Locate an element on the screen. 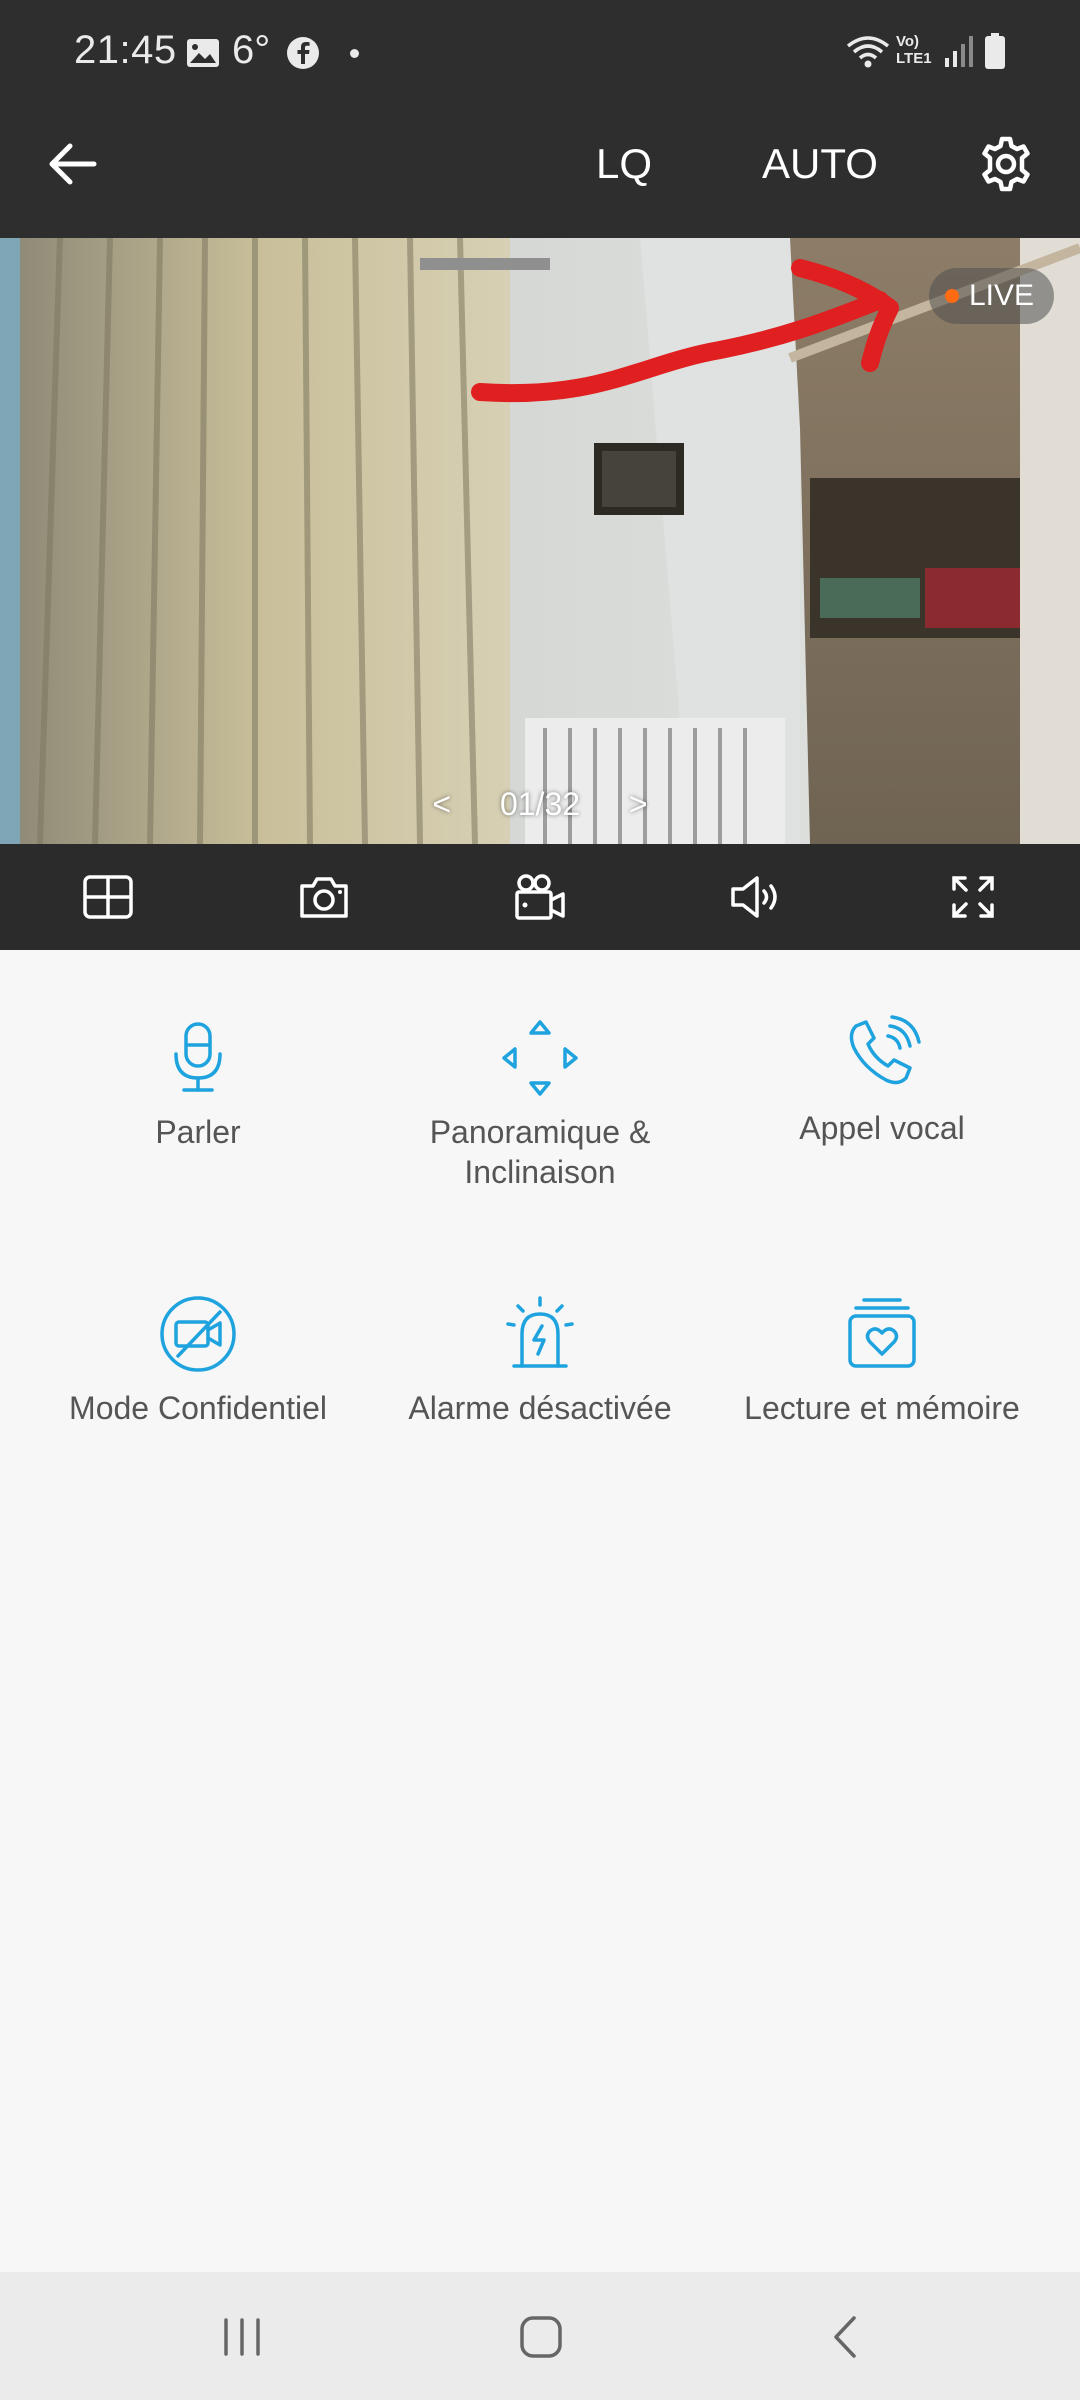  voice-call-feature: Appel vocal is located at coordinates (882, 1081).